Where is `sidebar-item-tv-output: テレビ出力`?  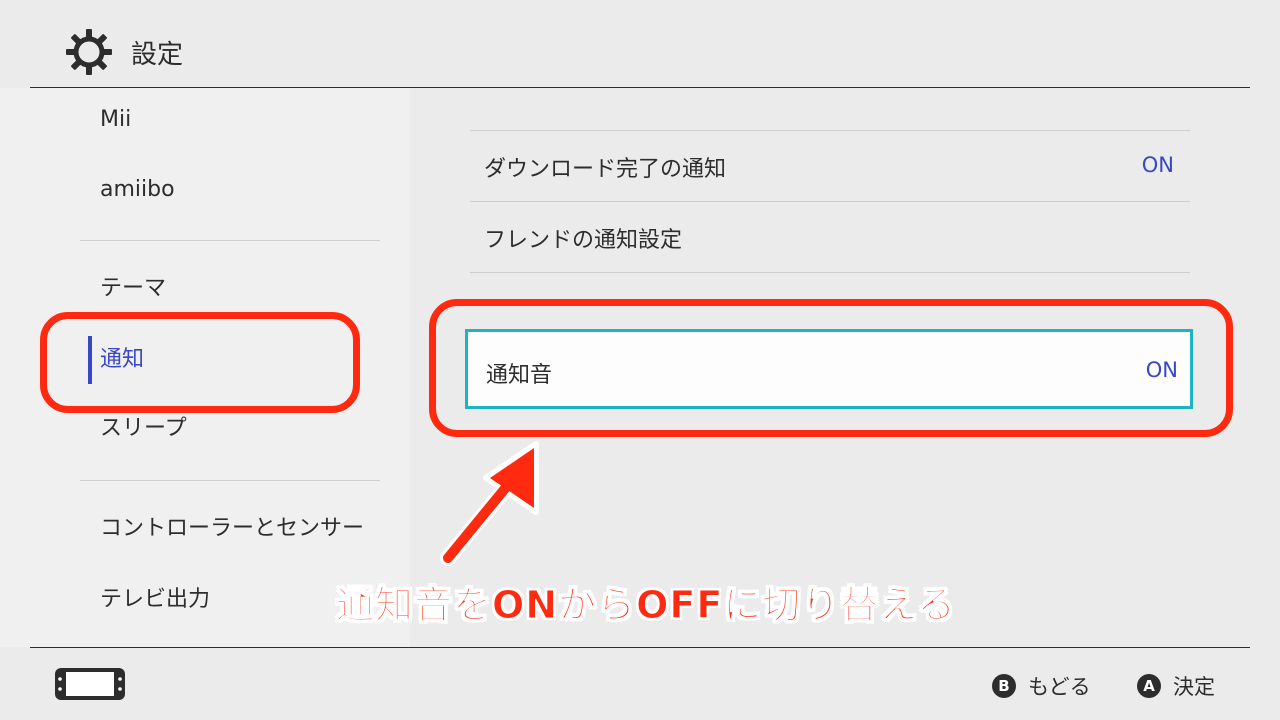 sidebar-item-tv-output: テレビ出力 is located at coordinates (155, 600).